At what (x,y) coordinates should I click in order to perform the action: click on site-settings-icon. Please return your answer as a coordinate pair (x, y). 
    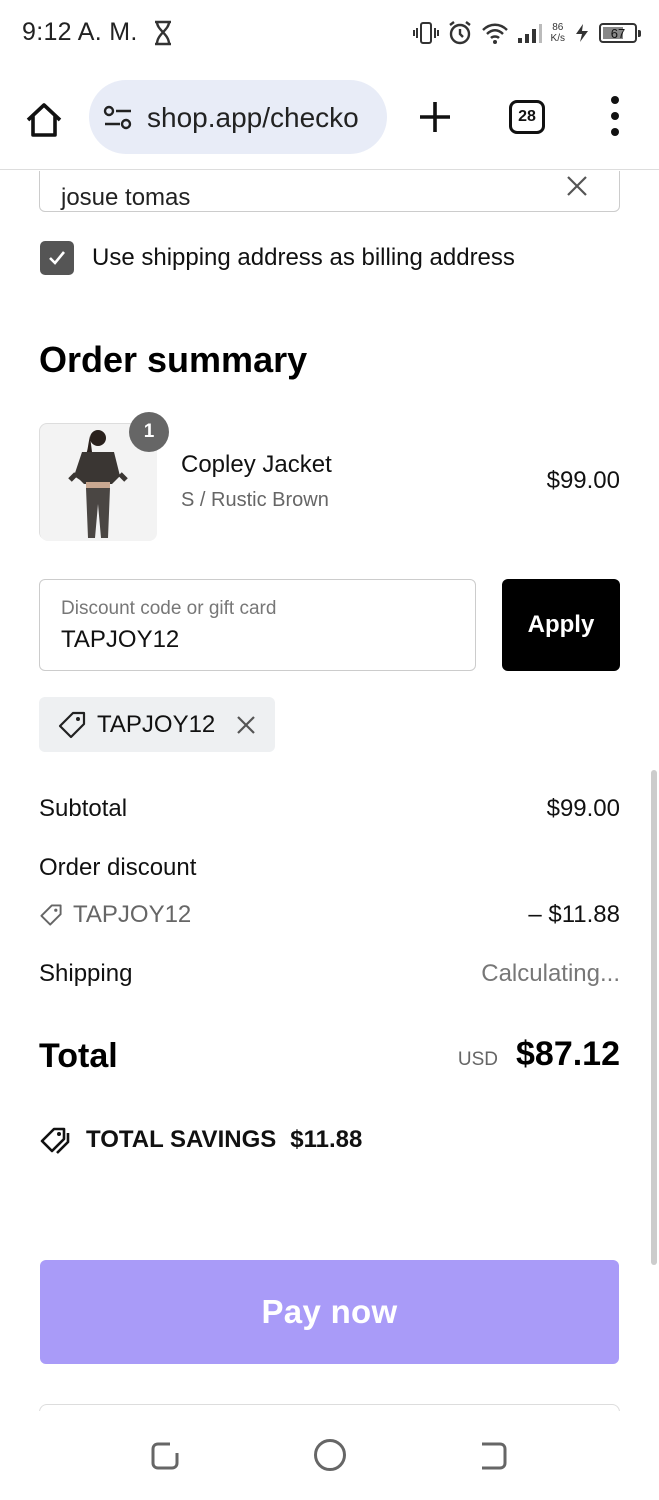
    Looking at the image, I should click on (118, 118).